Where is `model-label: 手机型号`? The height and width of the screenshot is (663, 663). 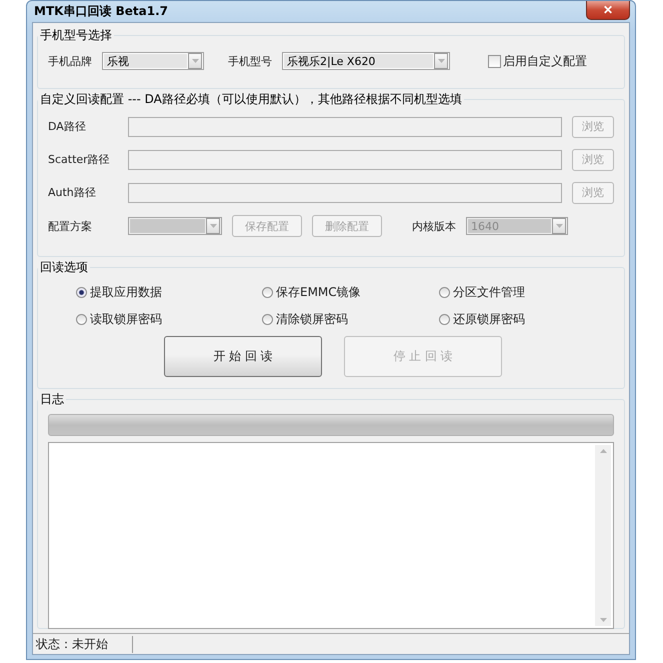
model-label: 手机型号 is located at coordinates (250, 61).